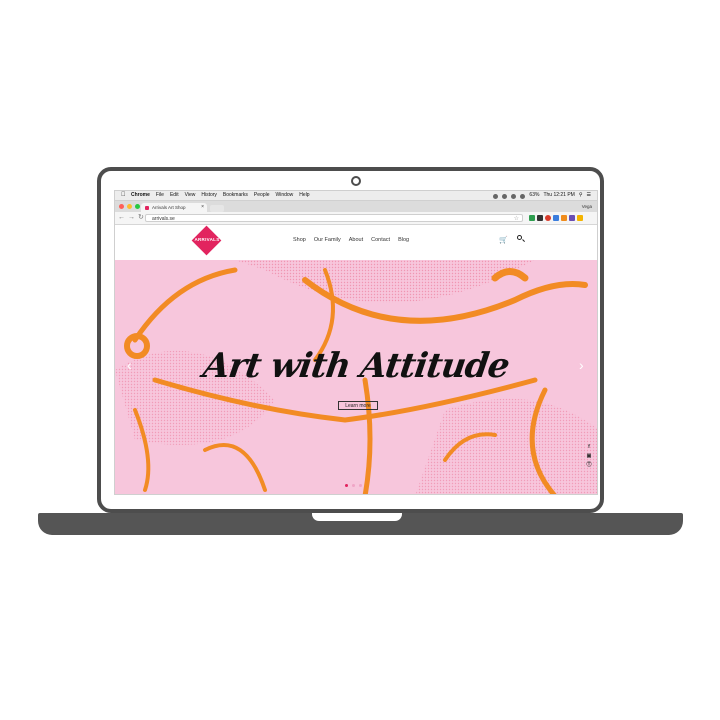 The height and width of the screenshot is (720, 720). What do you see at coordinates (589, 447) in the screenshot?
I see `facebook-icon: f` at bounding box center [589, 447].